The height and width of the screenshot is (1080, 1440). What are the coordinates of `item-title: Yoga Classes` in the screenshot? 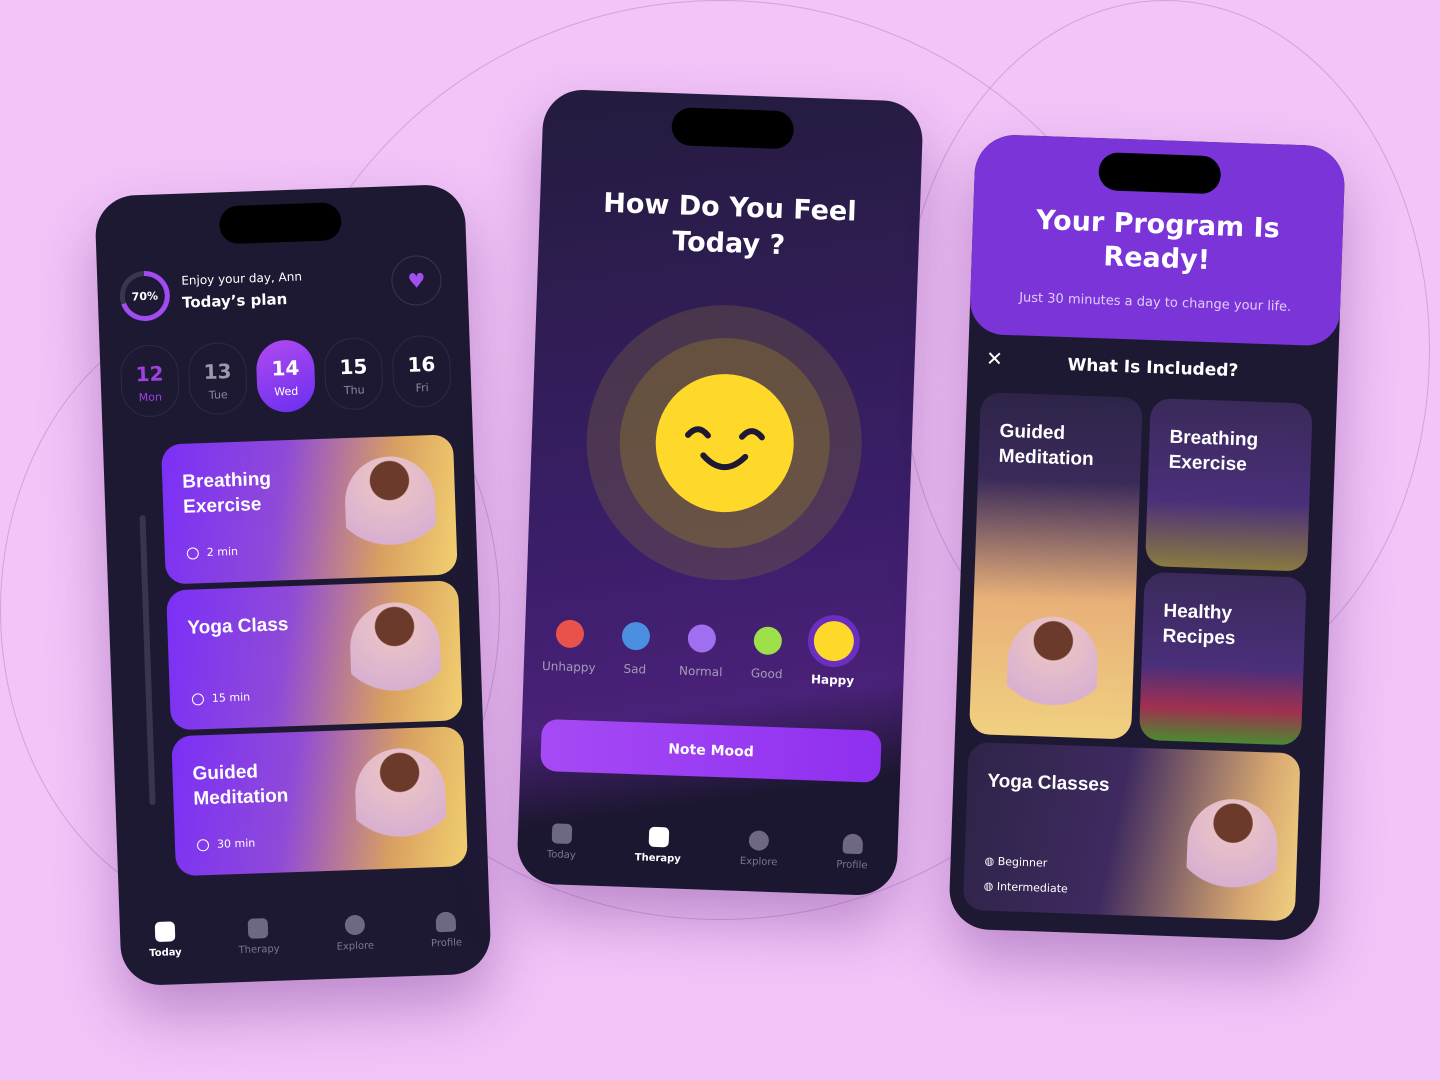 It's located at (1048, 783).